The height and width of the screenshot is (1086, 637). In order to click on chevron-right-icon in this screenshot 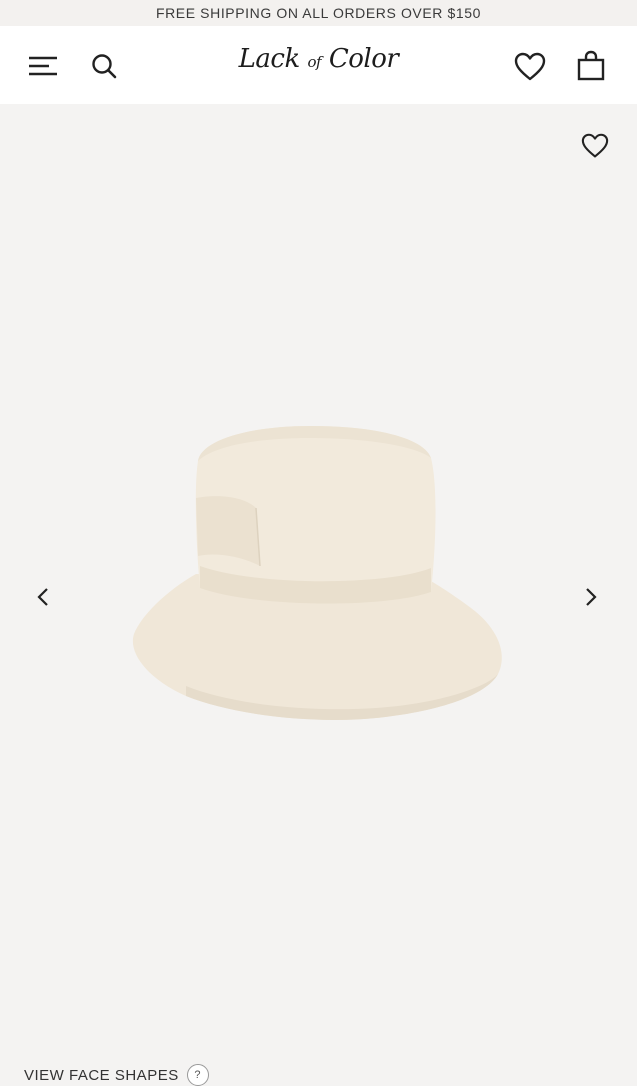, I will do `click(591, 597)`.